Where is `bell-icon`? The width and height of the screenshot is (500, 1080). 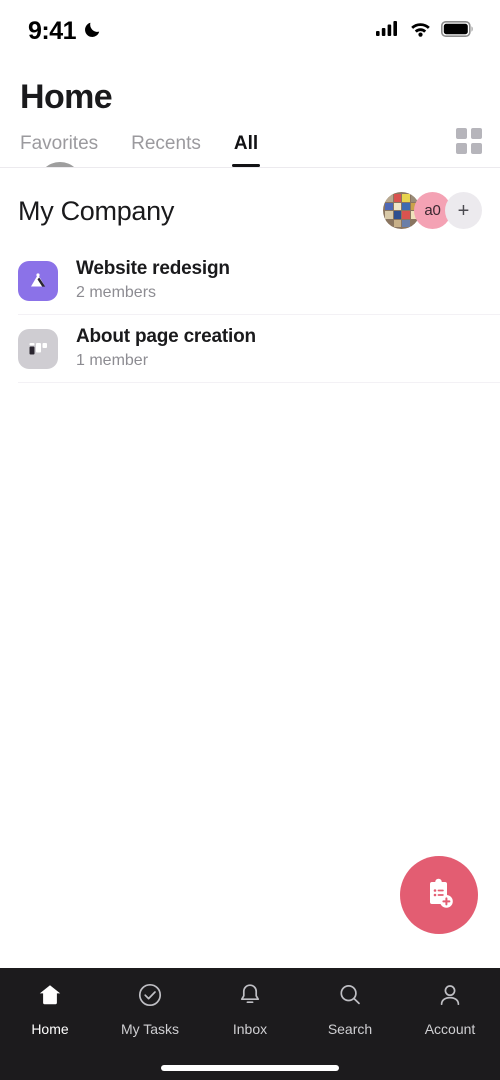
bell-icon is located at coordinates (250, 997).